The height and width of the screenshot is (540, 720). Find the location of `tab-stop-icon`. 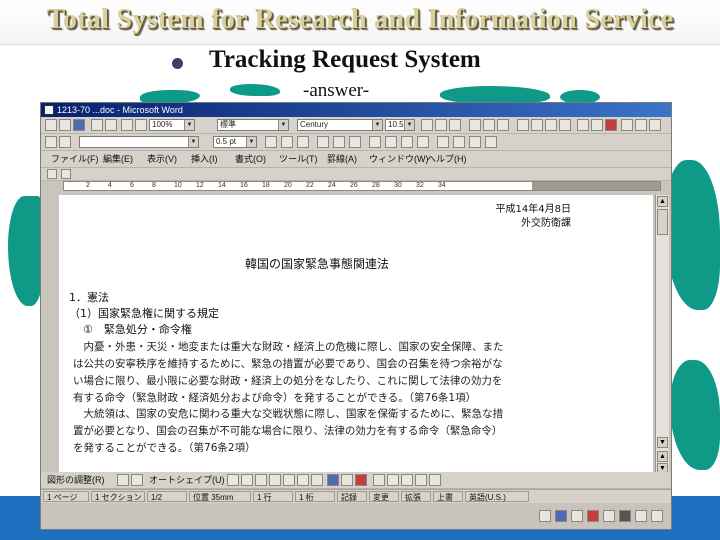

tab-stop-icon is located at coordinates (52, 174).